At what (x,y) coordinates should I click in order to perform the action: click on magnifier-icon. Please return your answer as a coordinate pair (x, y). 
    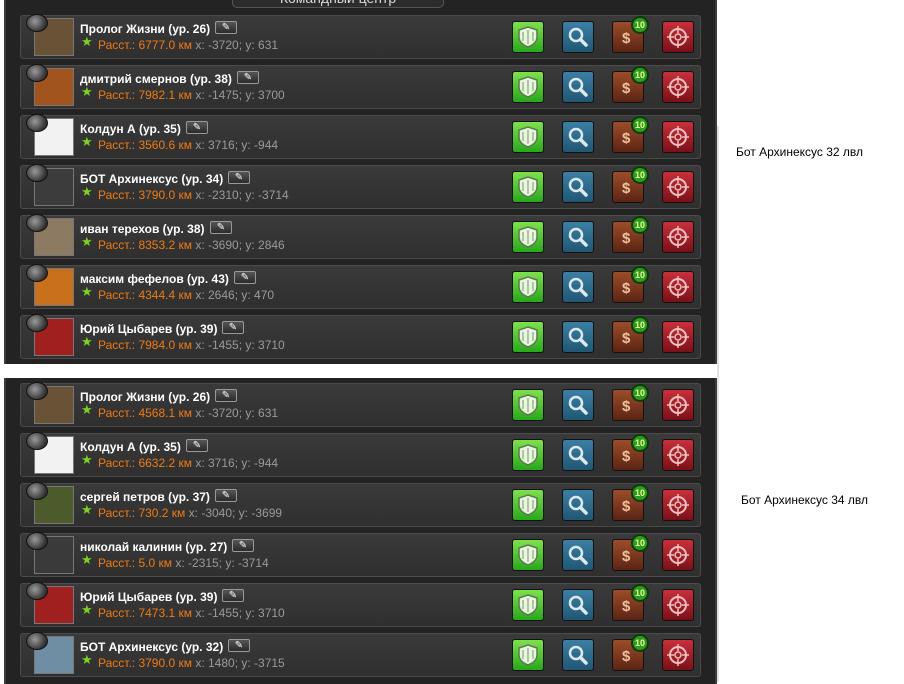
    Looking at the image, I should click on (578, 337).